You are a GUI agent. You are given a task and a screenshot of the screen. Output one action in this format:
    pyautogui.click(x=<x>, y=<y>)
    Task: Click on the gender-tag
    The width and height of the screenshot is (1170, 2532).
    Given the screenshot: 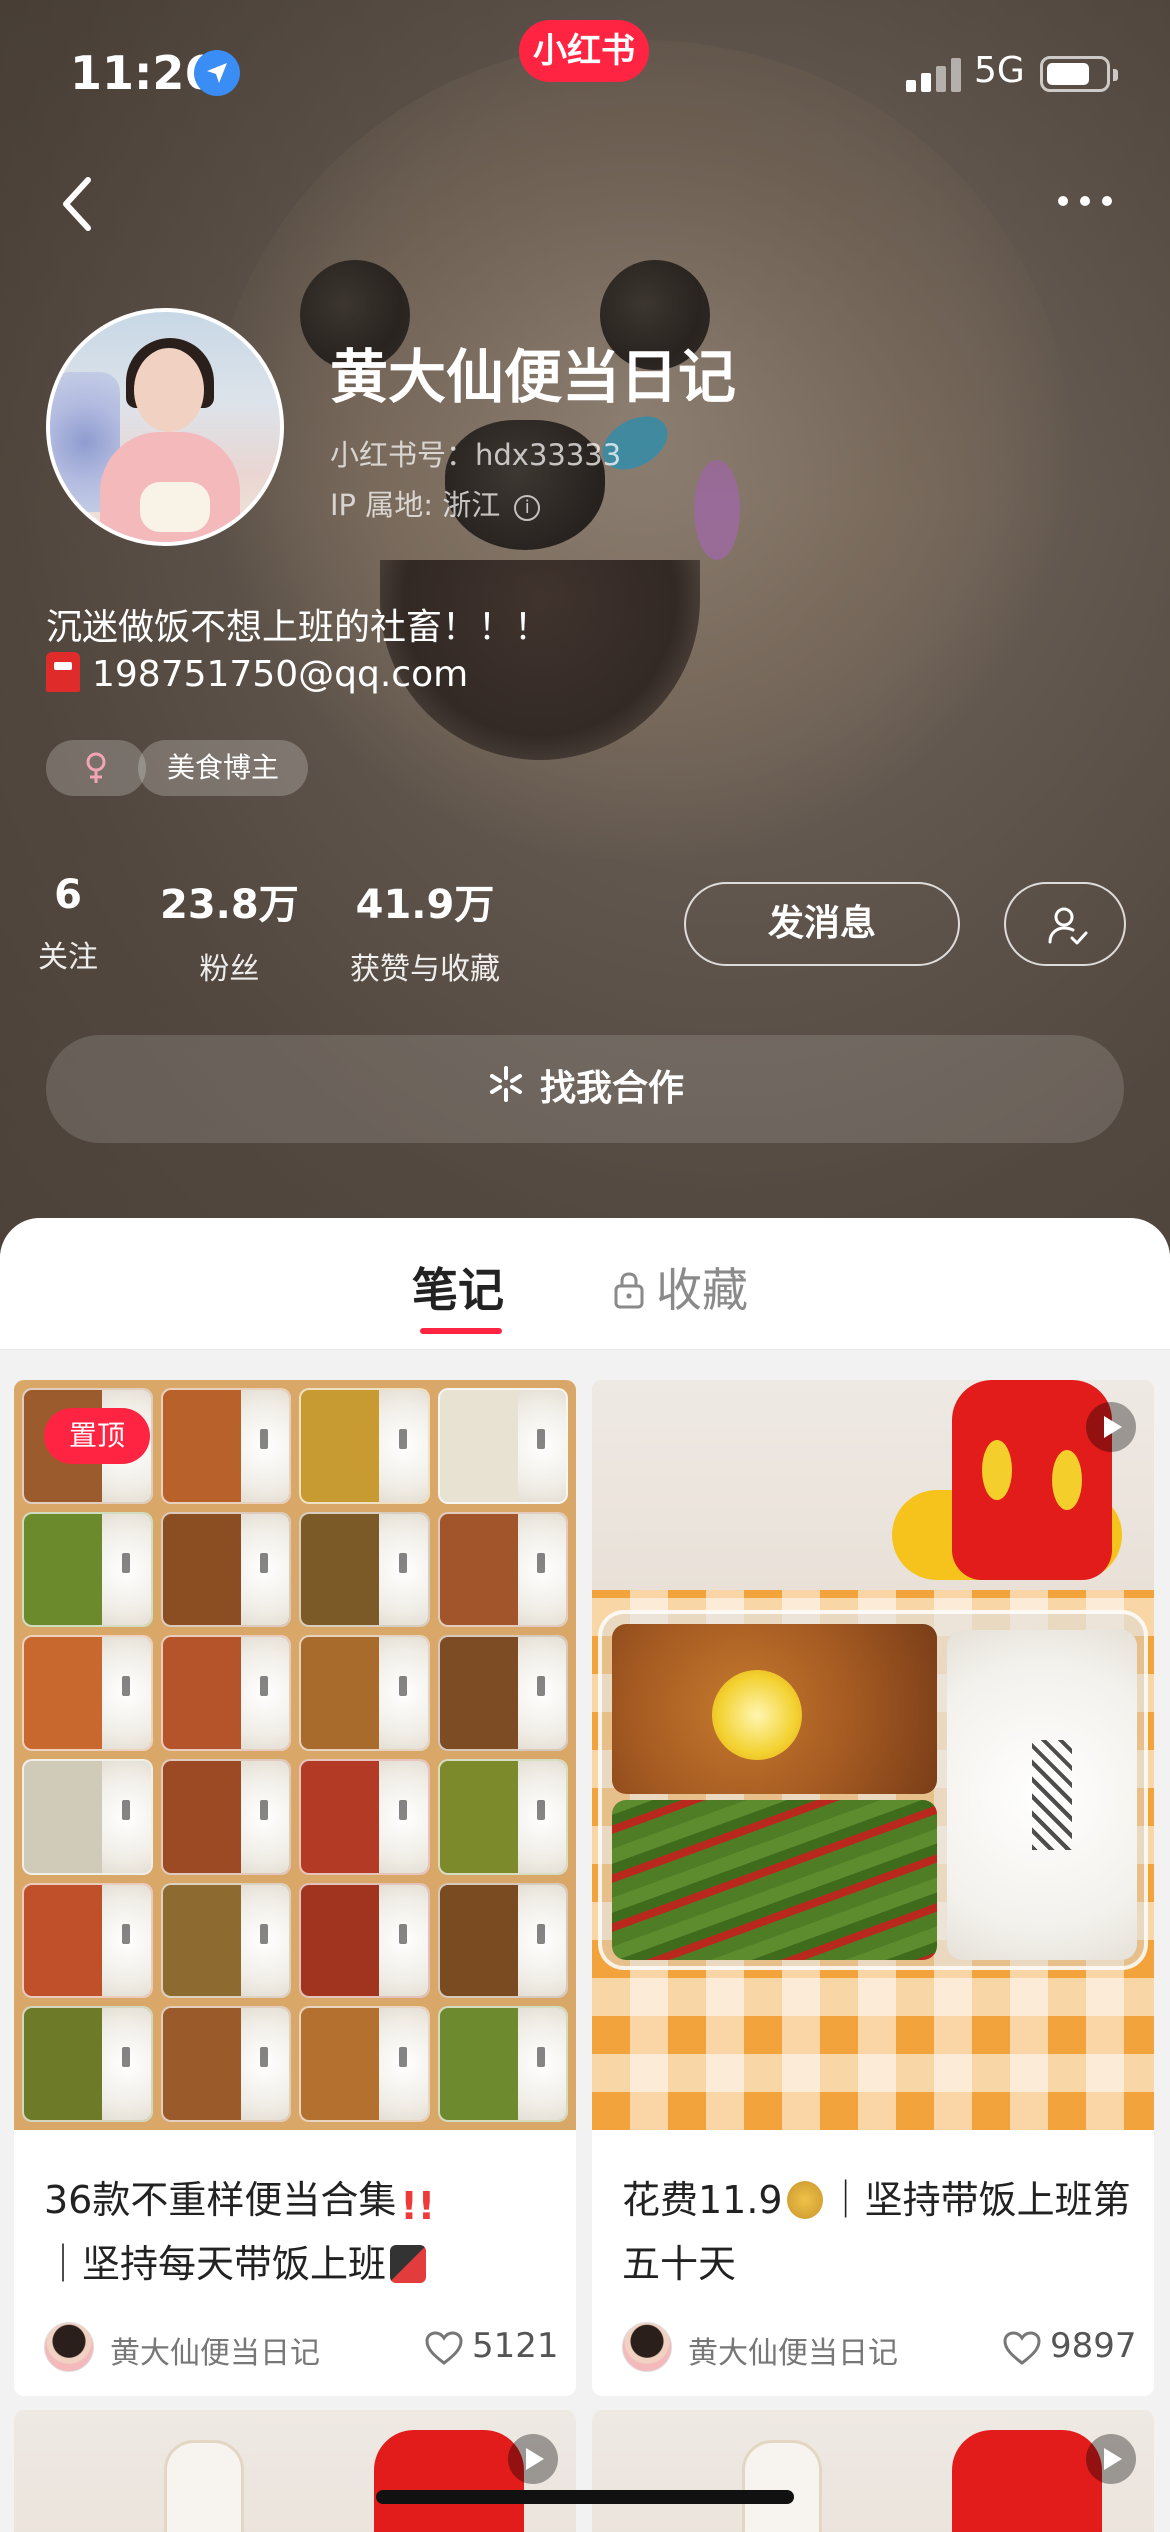 What is the action you would take?
    pyautogui.click(x=96, y=768)
    